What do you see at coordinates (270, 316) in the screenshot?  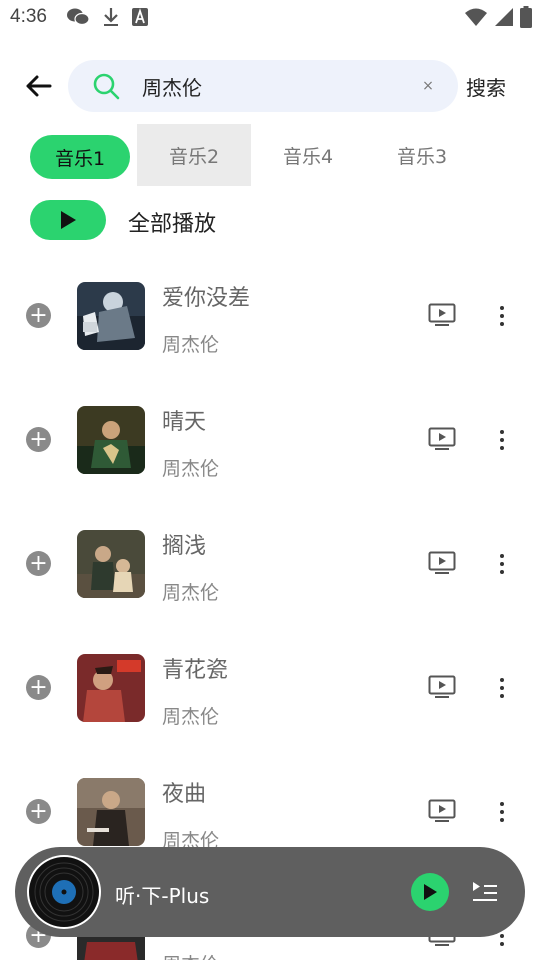 I see `song-row: + 爱你没差 周杰伦` at bounding box center [270, 316].